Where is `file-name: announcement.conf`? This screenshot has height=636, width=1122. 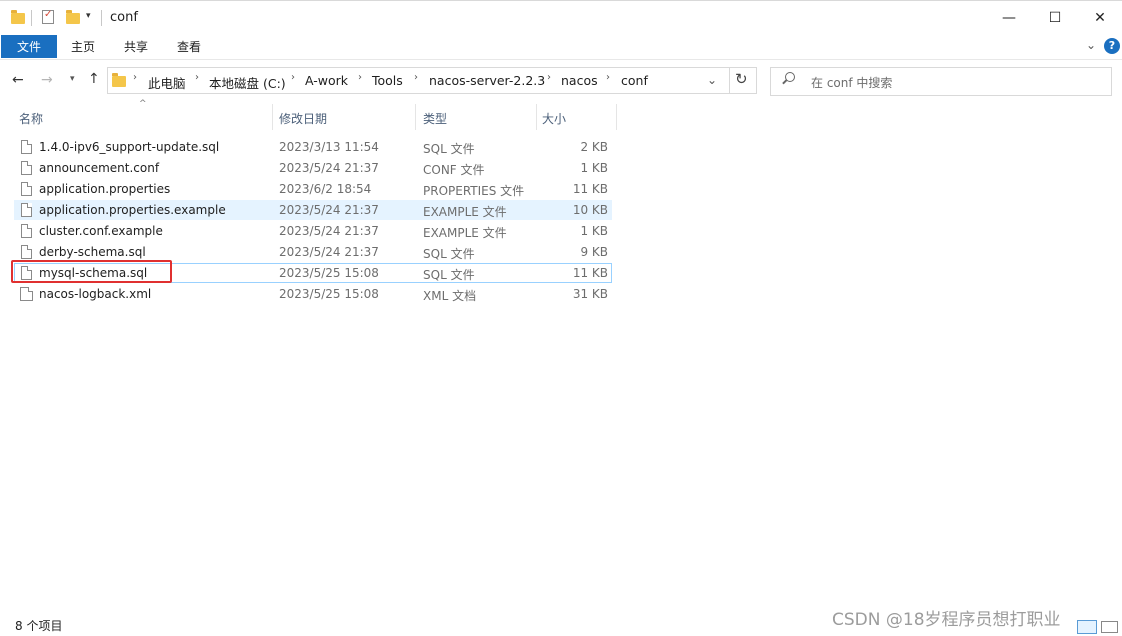 file-name: announcement.conf is located at coordinates (99, 168).